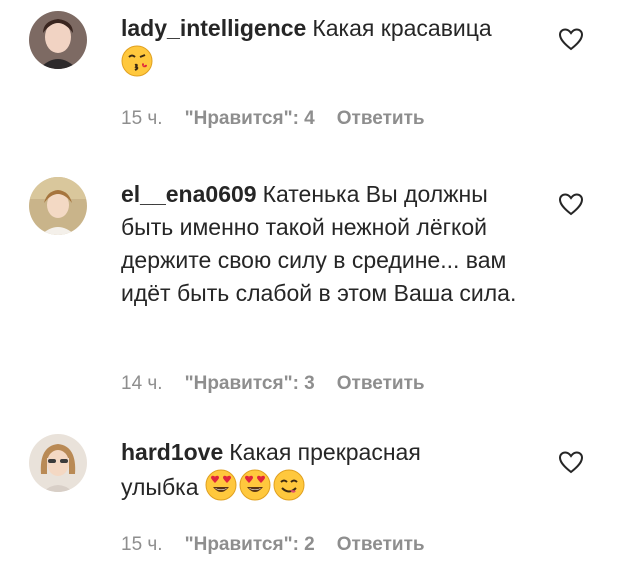 The height and width of the screenshot is (574, 620). I want to click on comment-meta: 14 ч. "Нравится": 3 Ответить, so click(284, 385).